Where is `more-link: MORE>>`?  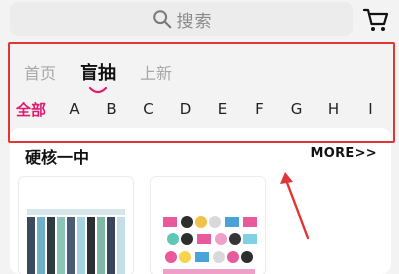 more-link: MORE>> is located at coordinates (344, 153).